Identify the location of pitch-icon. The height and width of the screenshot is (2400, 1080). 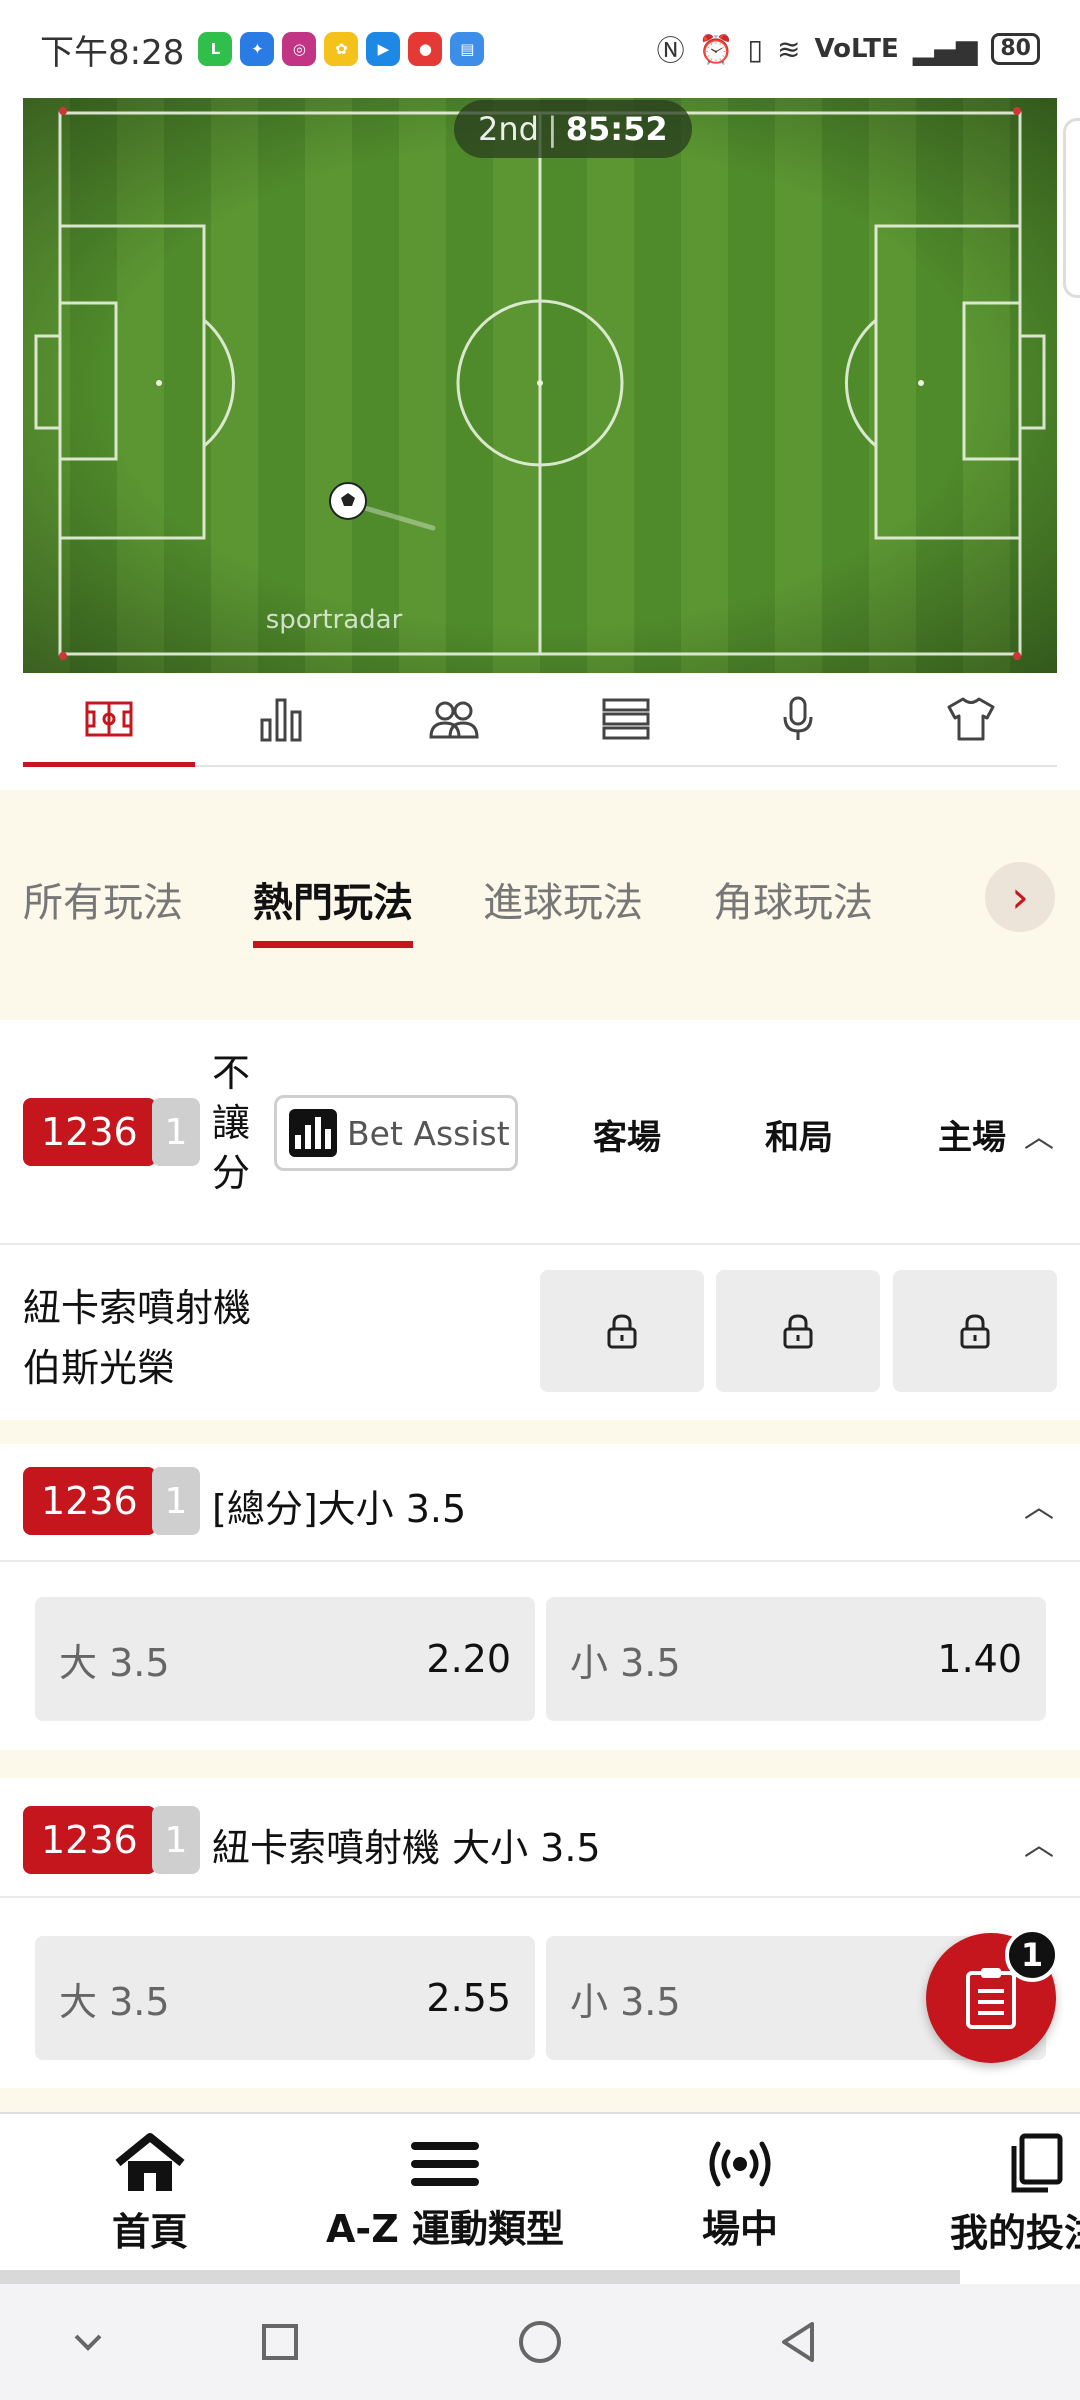
(109, 719).